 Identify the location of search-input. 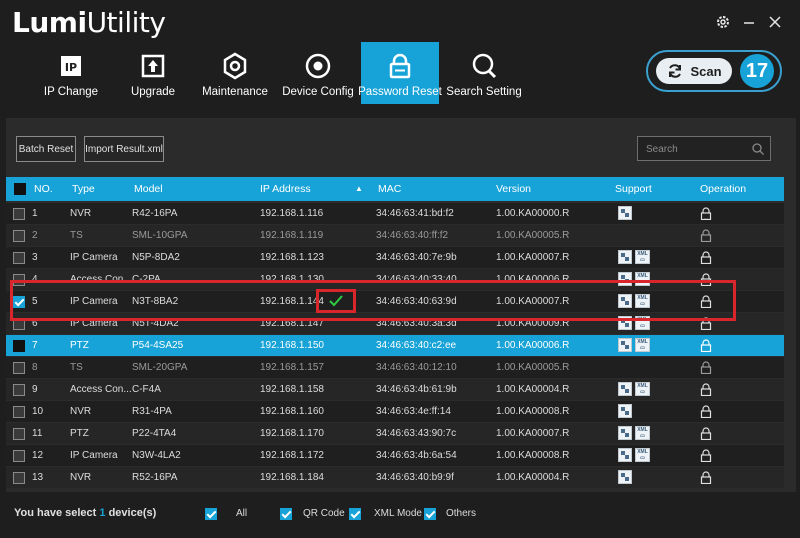
(696, 149).